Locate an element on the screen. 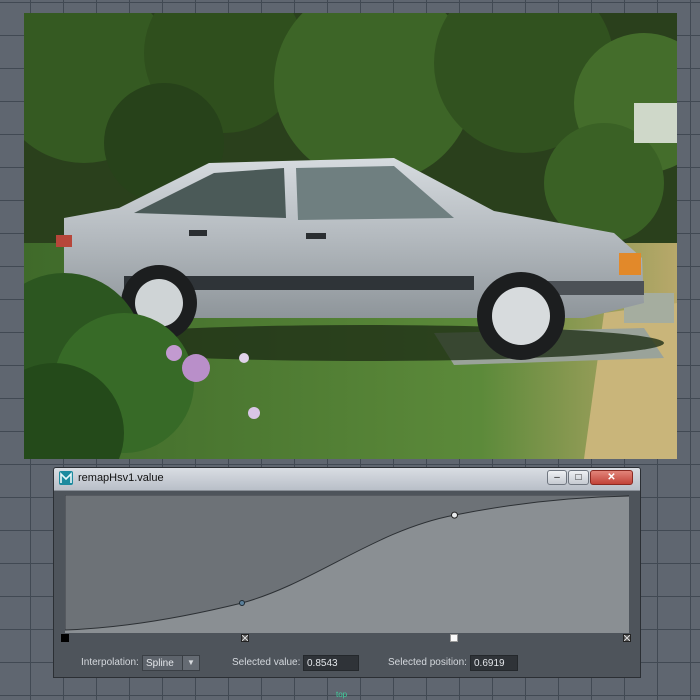  ramp-key-marker-selected is located at coordinates (454, 638).